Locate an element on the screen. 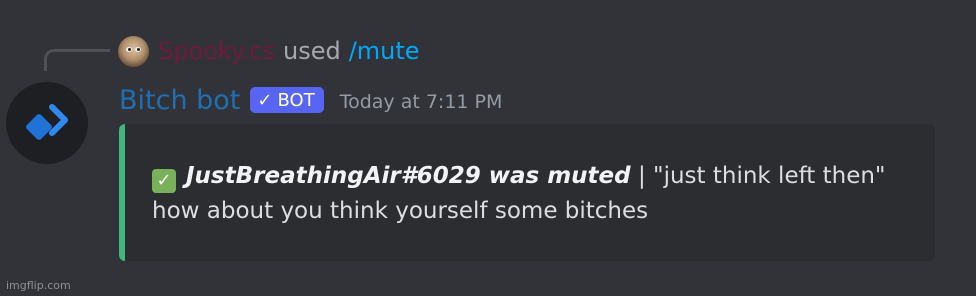 The height and width of the screenshot is (296, 976). bot-tag-label: BOT is located at coordinates (296, 100).